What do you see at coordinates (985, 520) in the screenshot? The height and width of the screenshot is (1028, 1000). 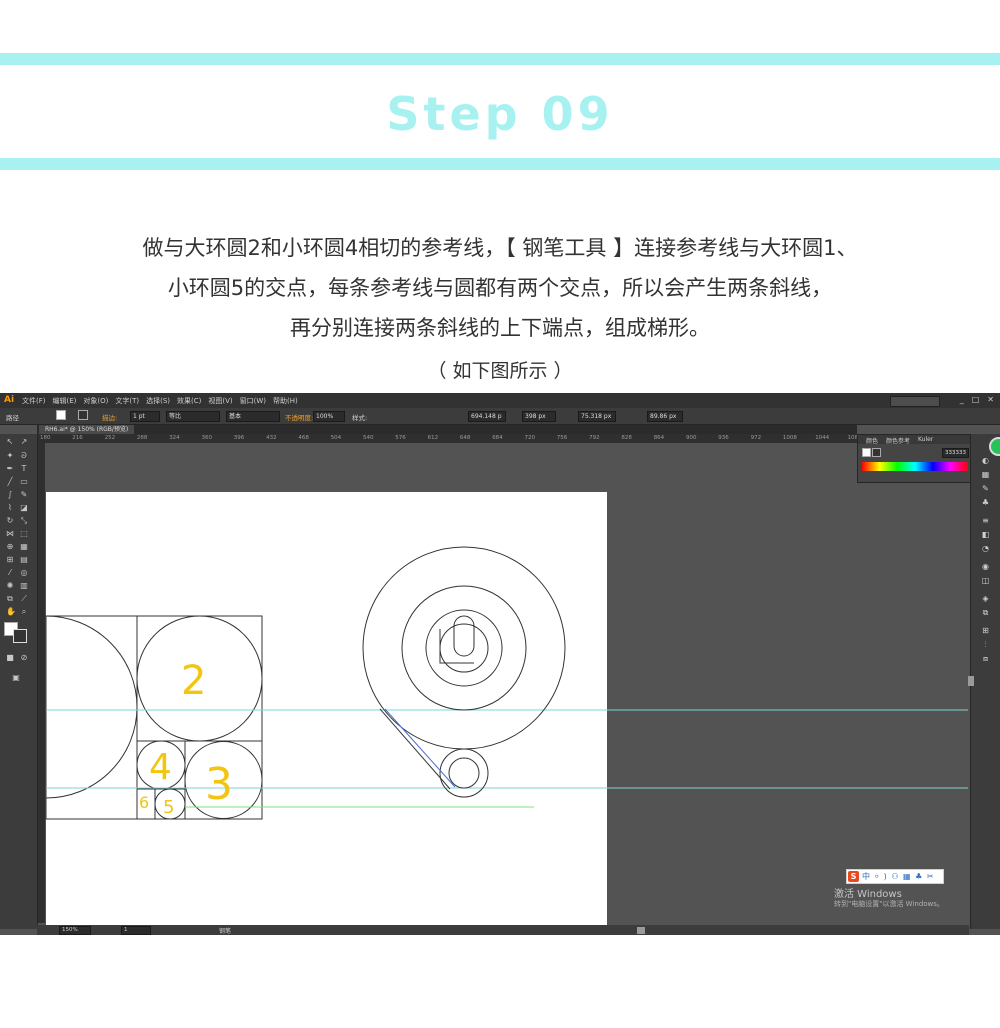 I see `panel-stroke-icon: ≡` at bounding box center [985, 520].